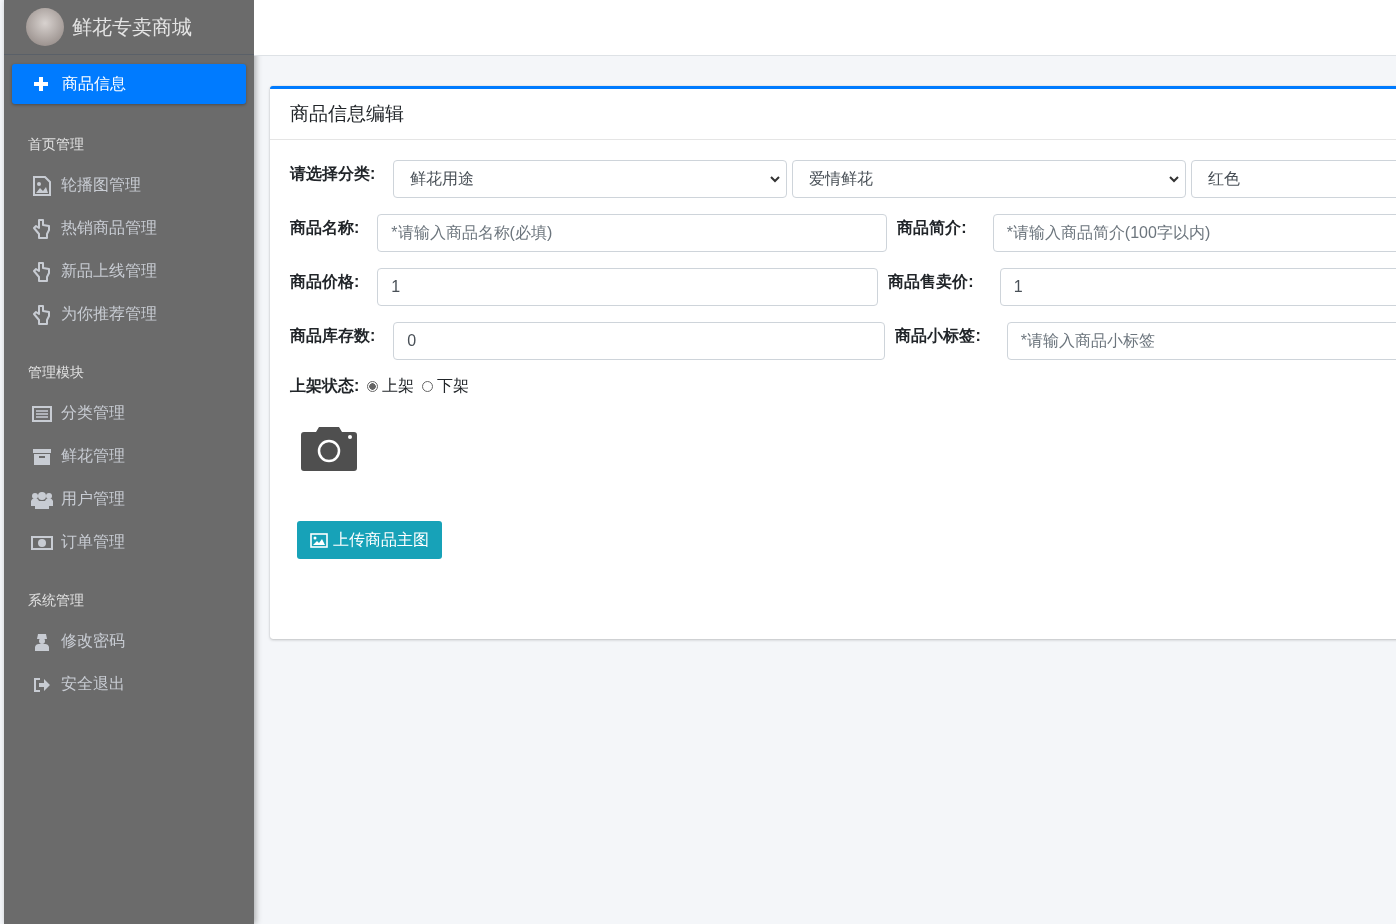 The width and height of the screenshot is (1396, 924). Describe the element at coordinates (42, 684) in the screenshot. I see `sign-out-icon` at that location.